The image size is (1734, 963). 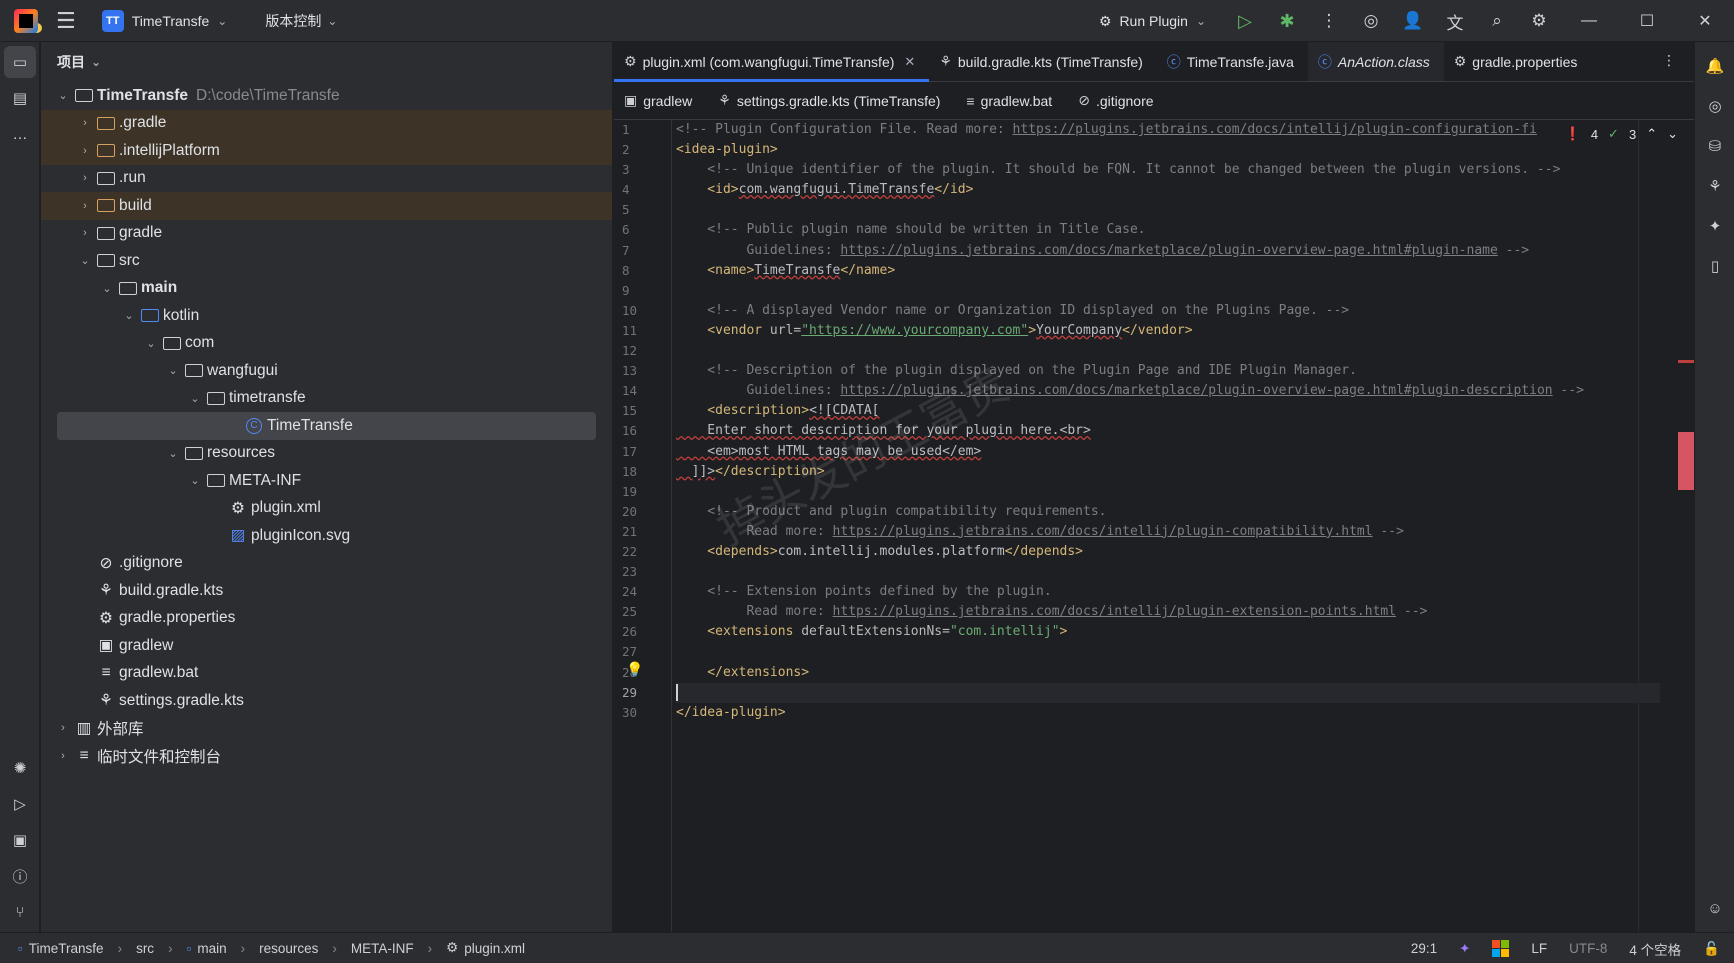 I want to click on tree-item: › .run, so click(x=326, y=179).